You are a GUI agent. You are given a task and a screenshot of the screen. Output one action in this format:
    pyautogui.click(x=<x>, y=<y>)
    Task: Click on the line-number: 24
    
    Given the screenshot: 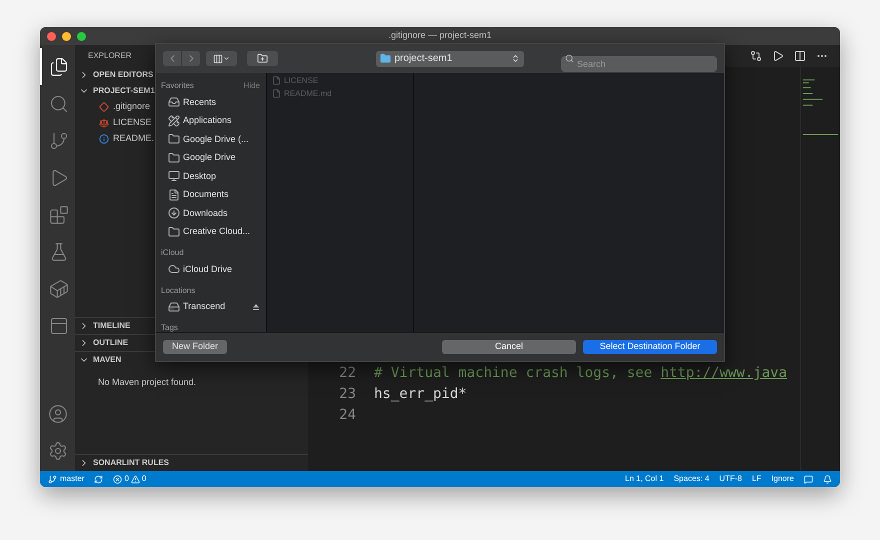 What is the action you would take?
    pyautogui.click(x=347, y=415)
    